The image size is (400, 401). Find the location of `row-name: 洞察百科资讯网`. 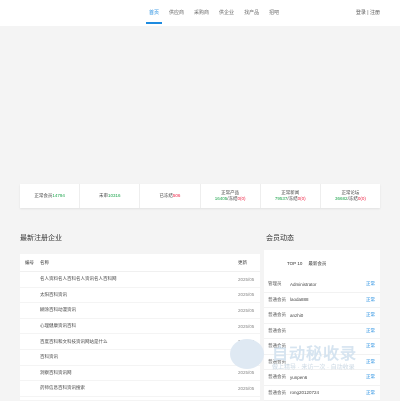

row-name: 洞察百科资讯网 is located at coordinates (139, 373).